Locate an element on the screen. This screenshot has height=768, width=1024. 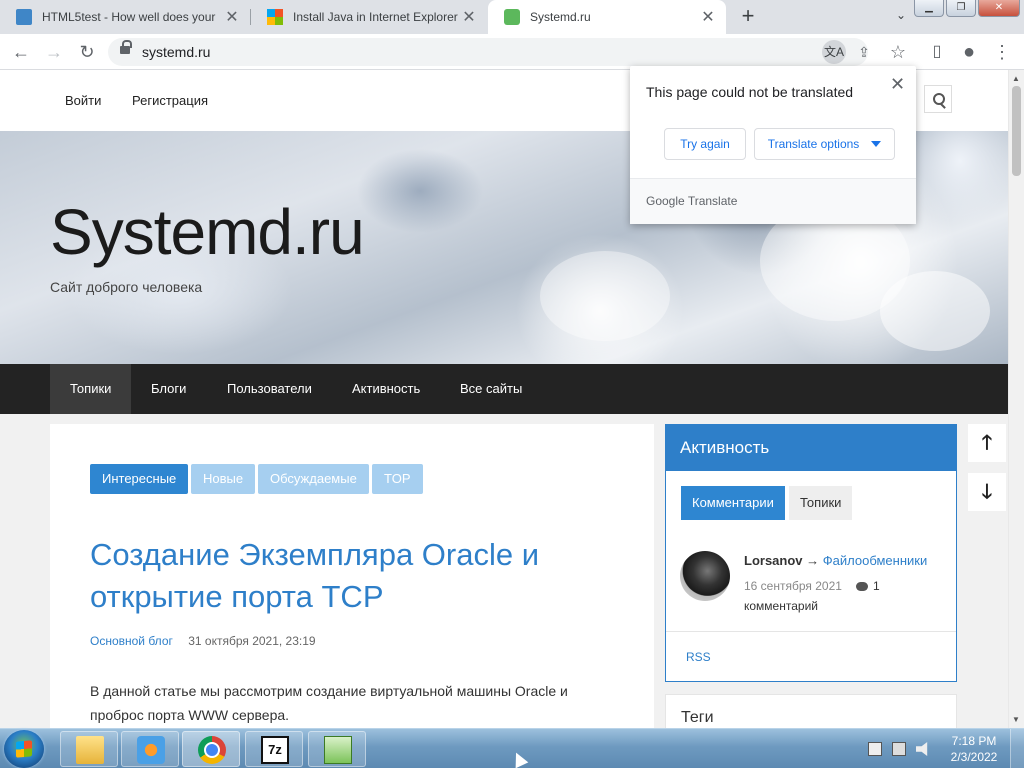
scroll-up-arrow-icon: ▲ is located at coordinates (1016, 78).